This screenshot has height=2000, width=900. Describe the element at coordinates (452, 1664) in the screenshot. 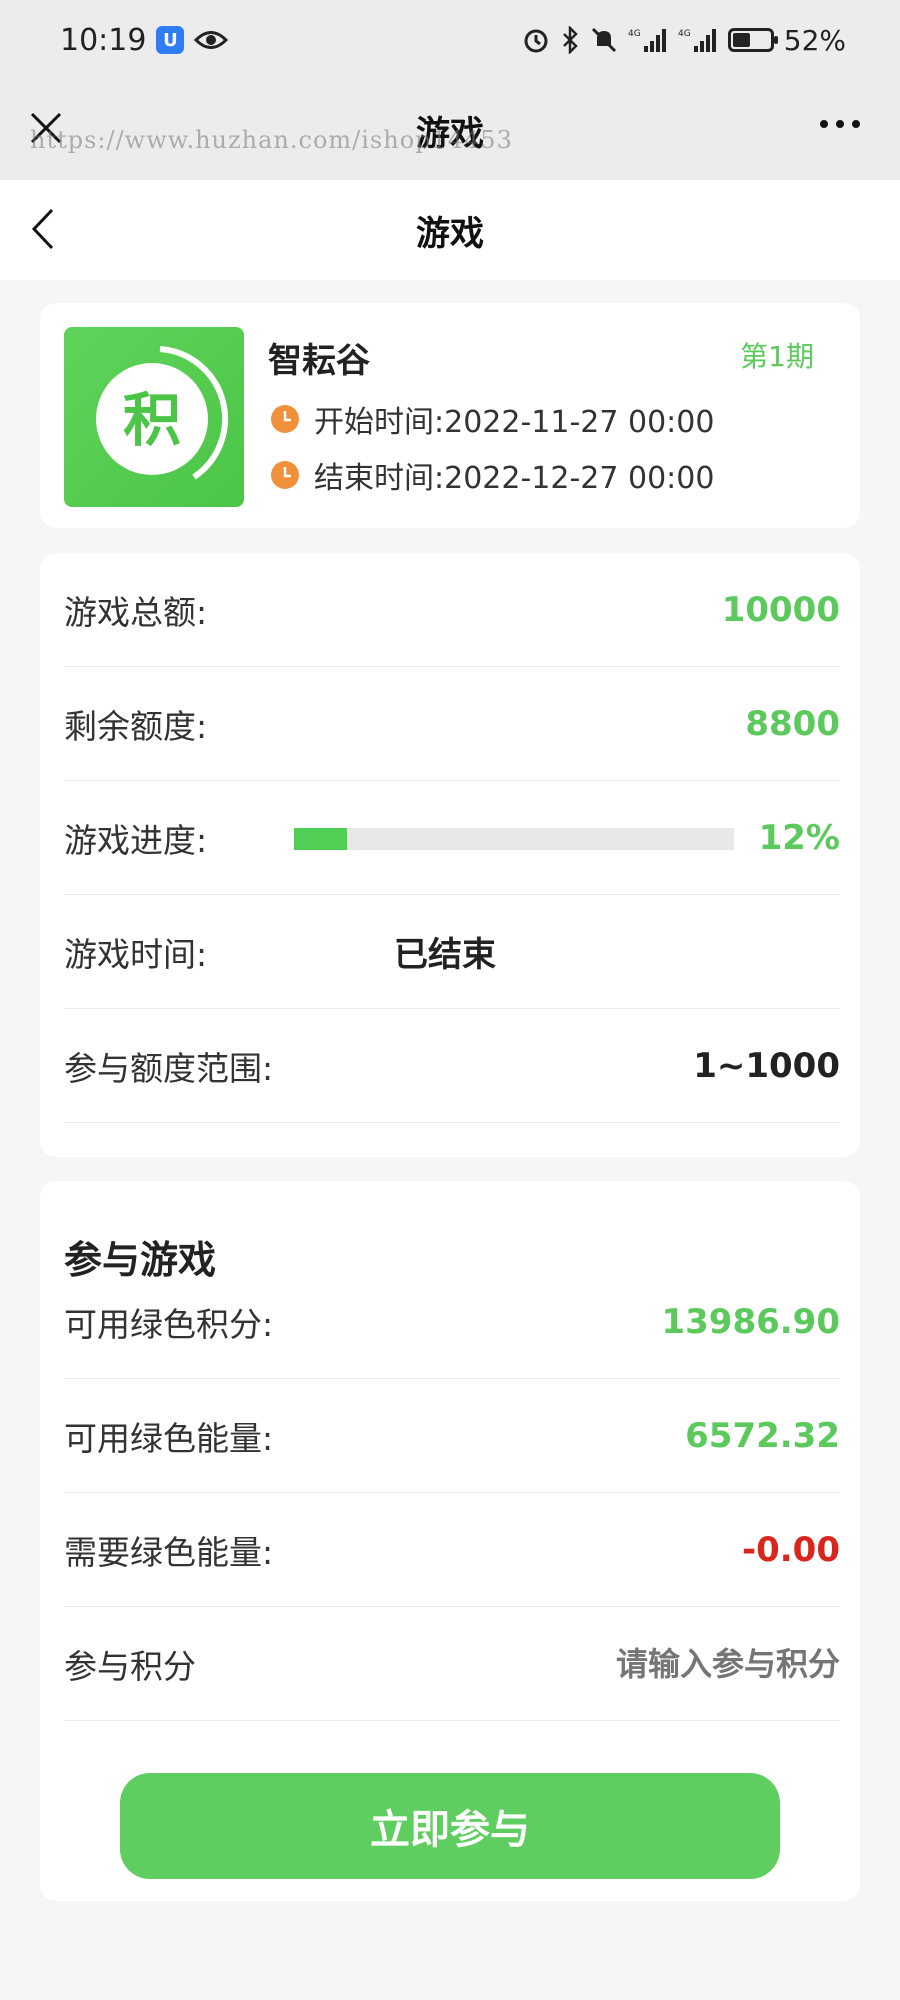

I see `input-row: 参与积分` at that location.